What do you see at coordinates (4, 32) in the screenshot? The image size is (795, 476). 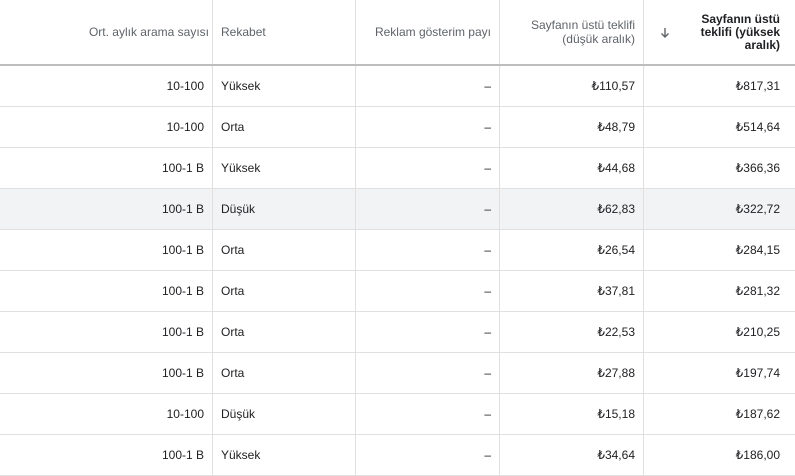 I see `header-spacer` at bounding box center [4, 32].